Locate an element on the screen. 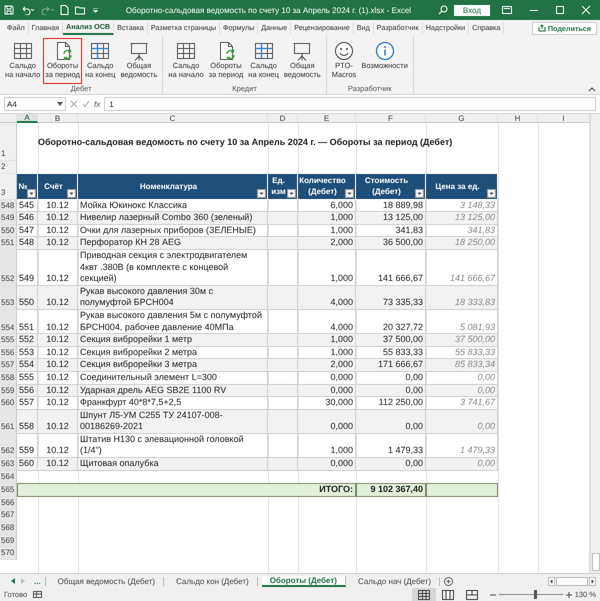 Image resolution: width=600 pixels, height=601 pixels. folder-icon is located at coordinates (80, 10).